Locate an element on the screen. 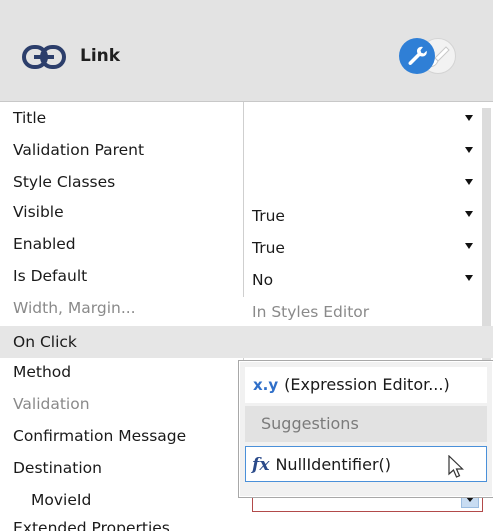  property-label: MovieId is located at coordinates (61, 500).